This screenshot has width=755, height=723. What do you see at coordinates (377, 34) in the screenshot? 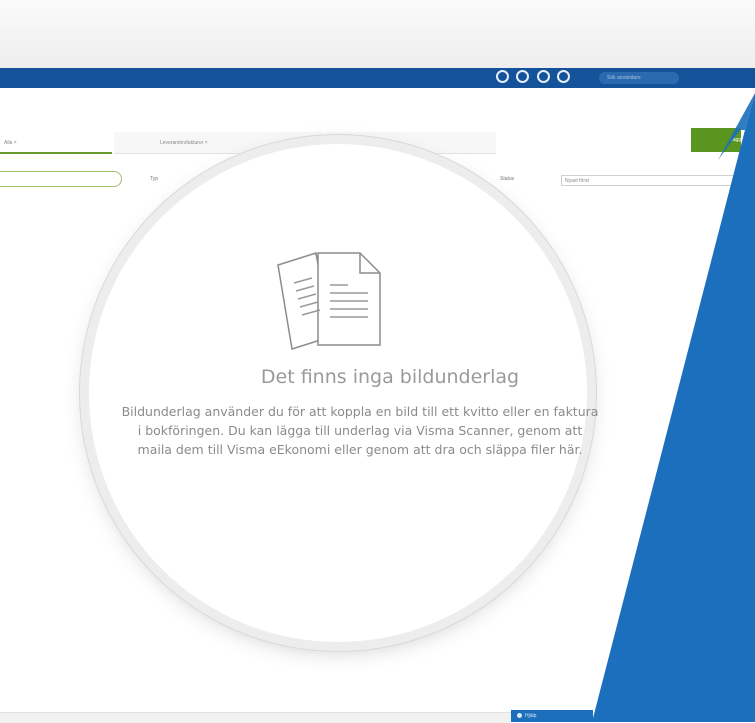
I see `browser-chrome` at bounding box center [377, 34].